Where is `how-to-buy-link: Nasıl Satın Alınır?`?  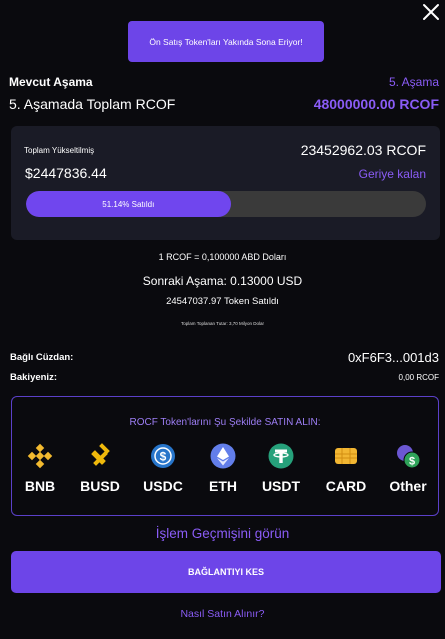 how-to-buy-link: Nasıl Satın Alınır? is located at coordinates (222, 614).